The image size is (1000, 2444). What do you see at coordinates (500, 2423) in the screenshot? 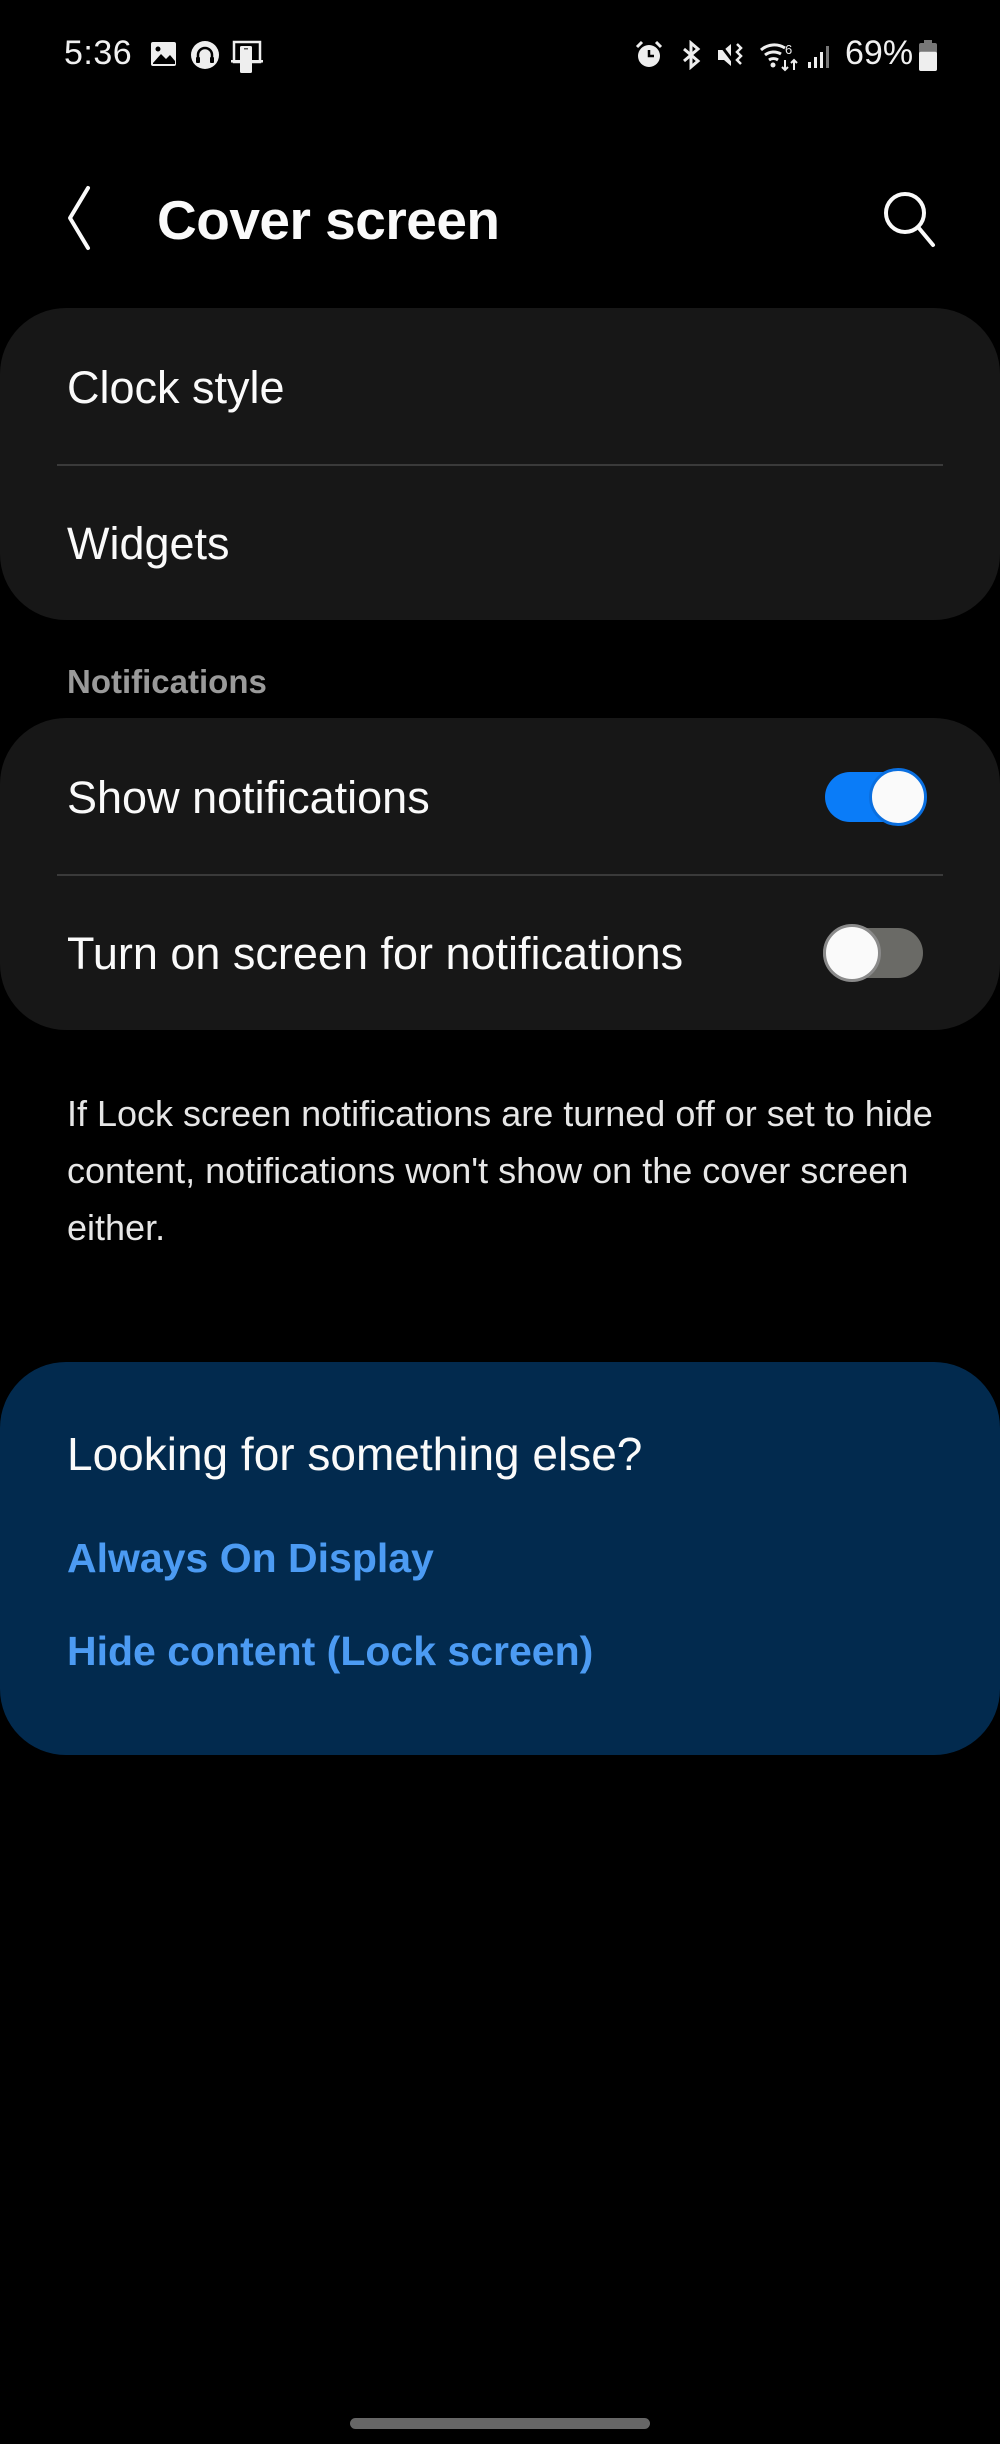
I see `home-gesture-bar` at bounding box center [500, 2423].